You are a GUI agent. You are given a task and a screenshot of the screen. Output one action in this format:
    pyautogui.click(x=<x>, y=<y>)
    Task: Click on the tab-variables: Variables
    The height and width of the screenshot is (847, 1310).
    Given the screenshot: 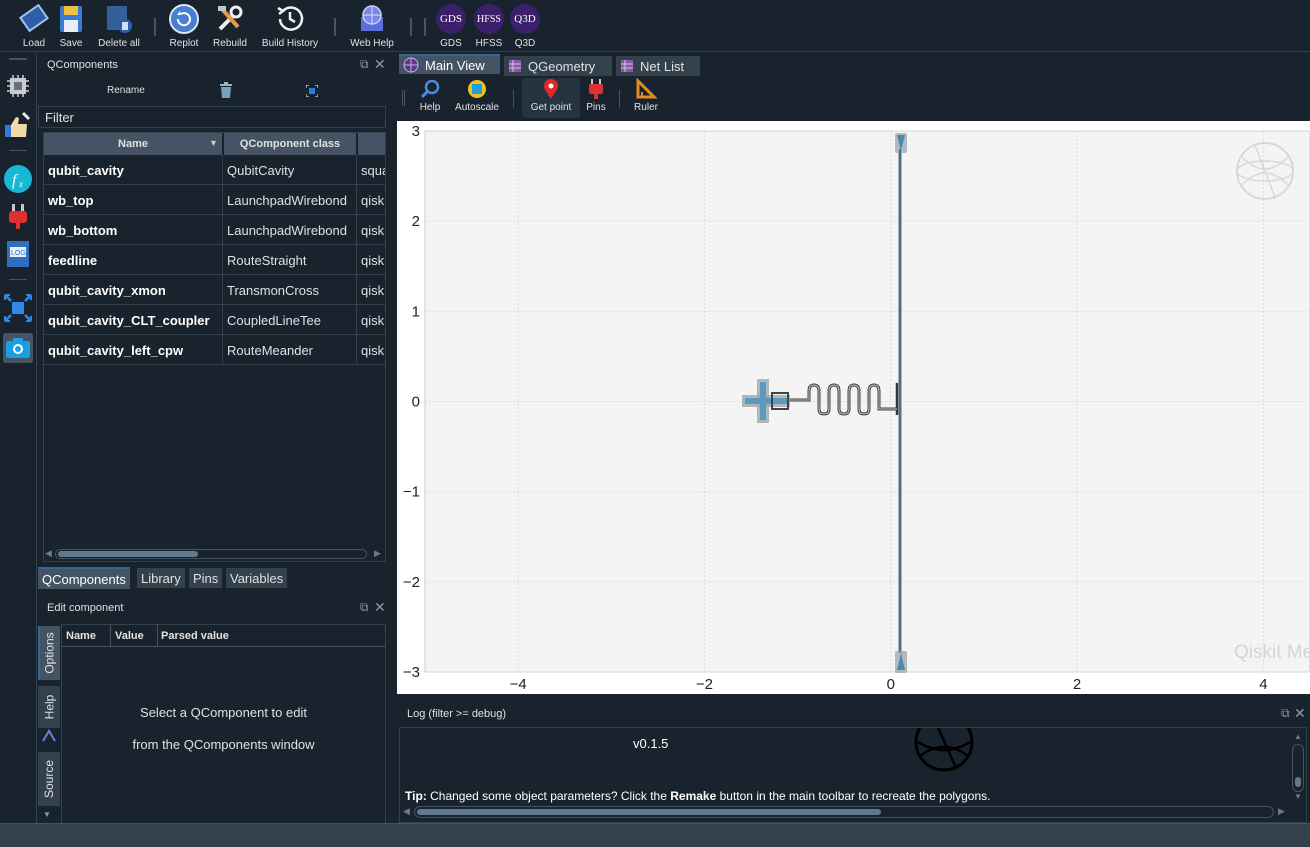 What is the action you would take?
    pyautogui.click(x=257, y=578)
    